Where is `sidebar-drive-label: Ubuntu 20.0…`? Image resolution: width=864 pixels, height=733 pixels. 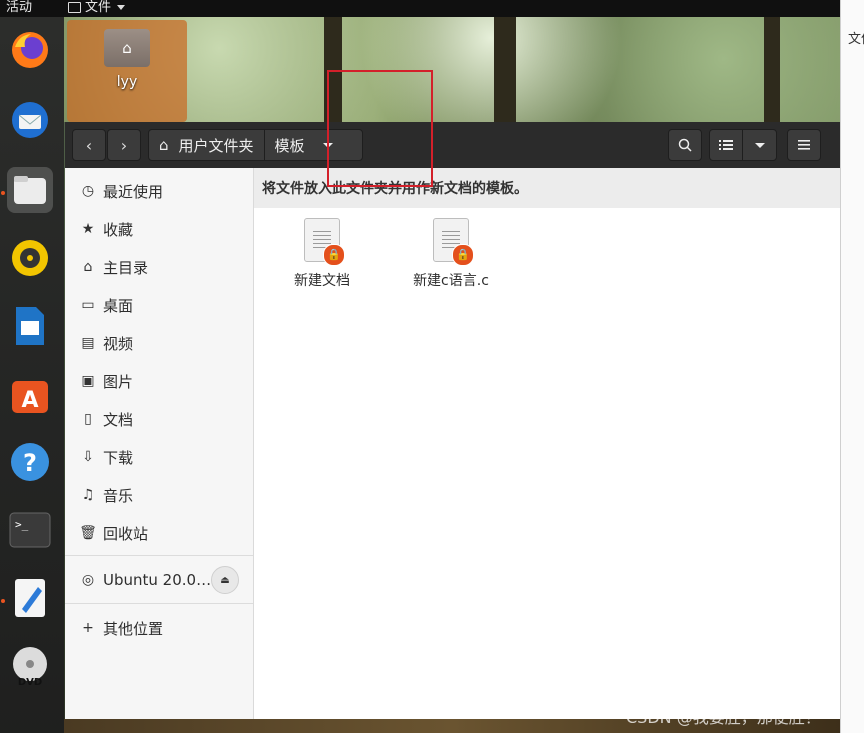
sidebar-drive-label: Ubuntu 20.0… is located at coordinates (157, 580).